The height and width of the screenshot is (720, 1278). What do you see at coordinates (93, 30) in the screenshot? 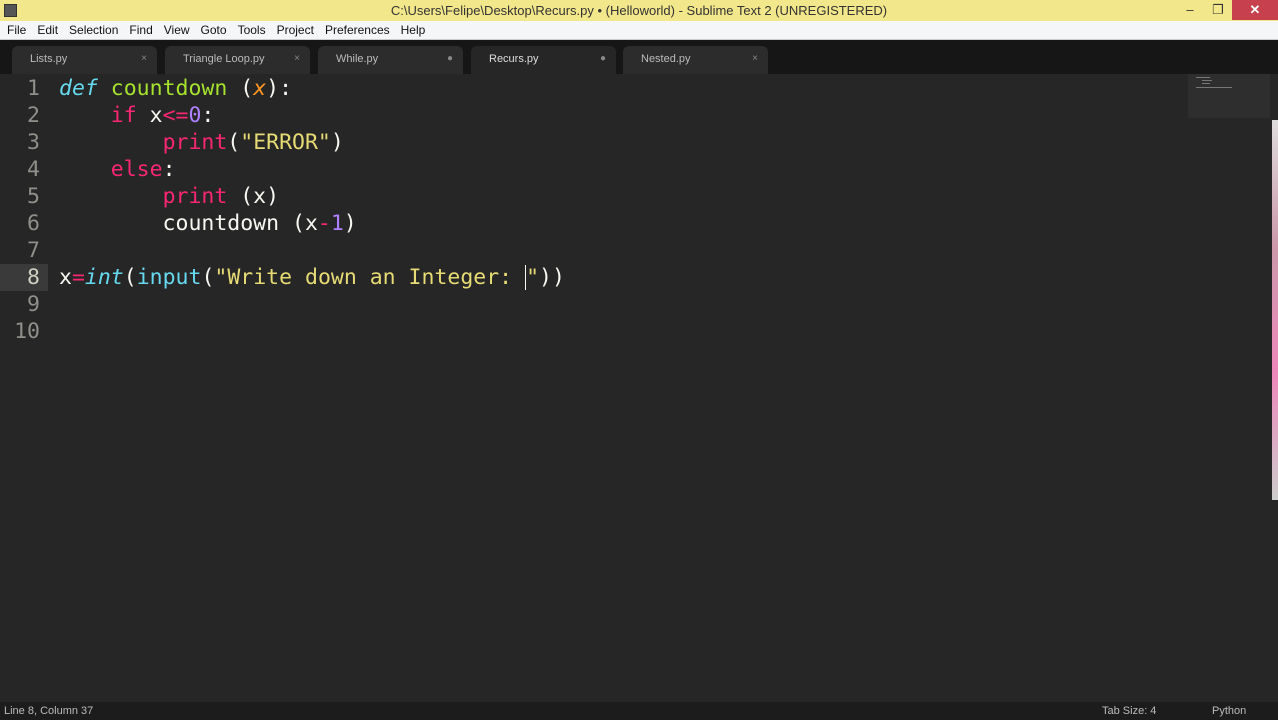
I see `menu-selection: Selection` at bounding box center [93, 30].